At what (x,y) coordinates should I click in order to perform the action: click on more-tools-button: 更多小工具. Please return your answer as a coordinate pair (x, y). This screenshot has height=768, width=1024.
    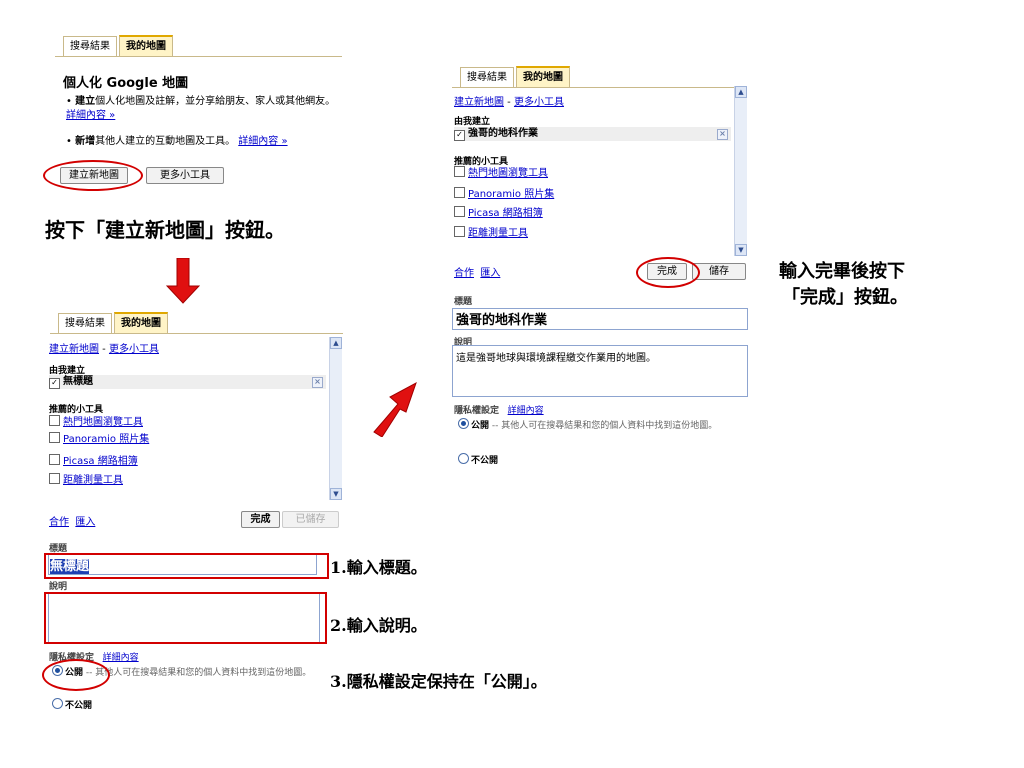
    Looking at the image, I should click on (185, 175).